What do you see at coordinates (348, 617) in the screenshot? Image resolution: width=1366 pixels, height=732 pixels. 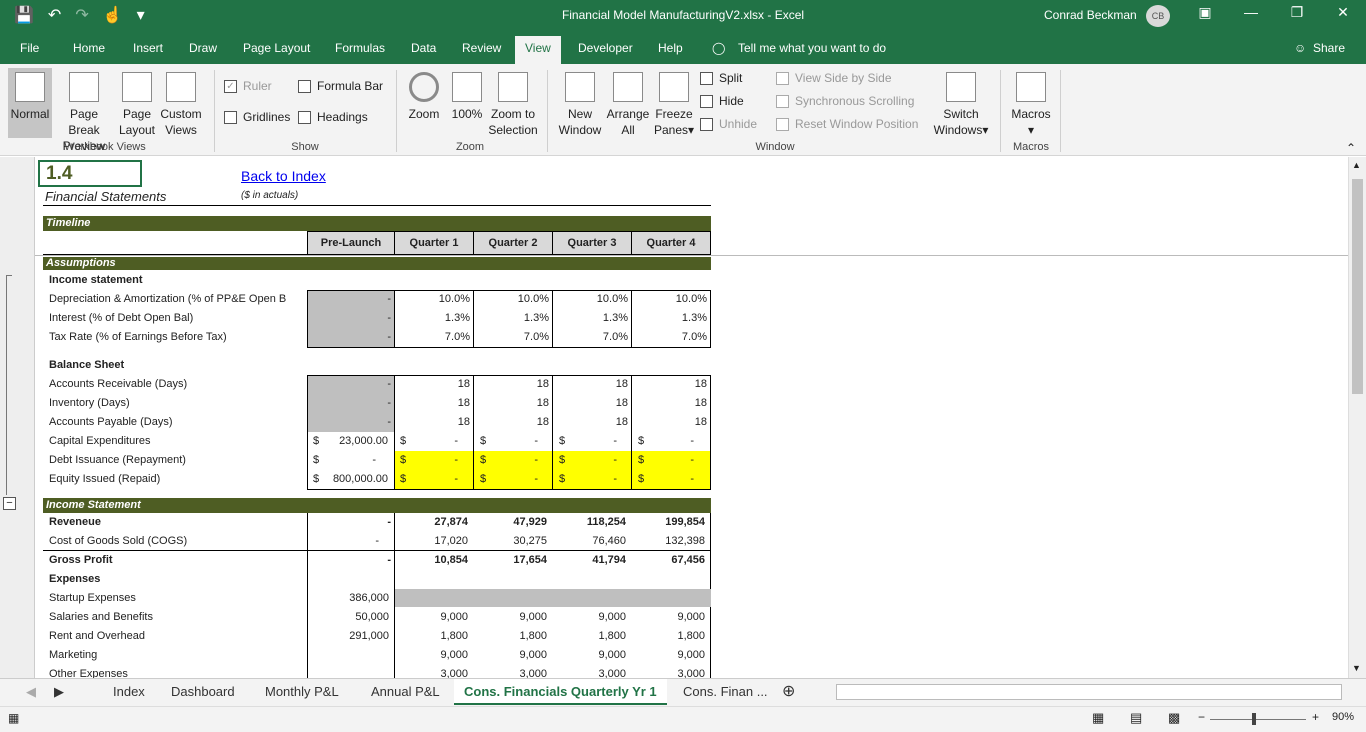 I see `cell: 50,000` at bounding box center [348, 617].